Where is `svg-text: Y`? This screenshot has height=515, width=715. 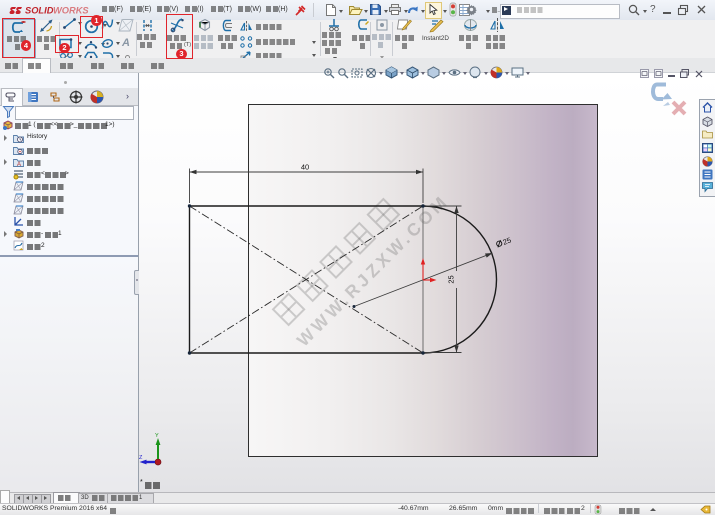
svg-text: Y is located at coordinates (157, 436).